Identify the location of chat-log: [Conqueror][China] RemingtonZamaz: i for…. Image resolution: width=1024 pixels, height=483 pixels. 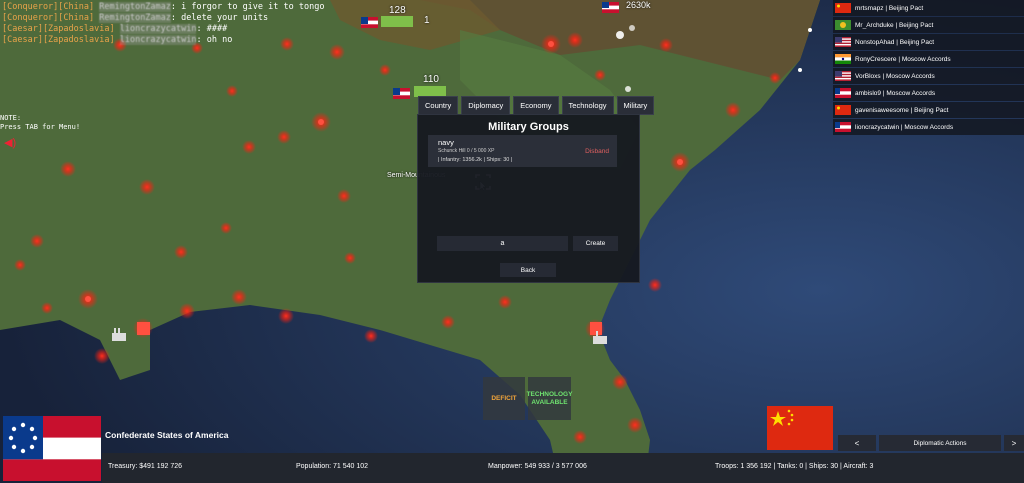
(163, 24).